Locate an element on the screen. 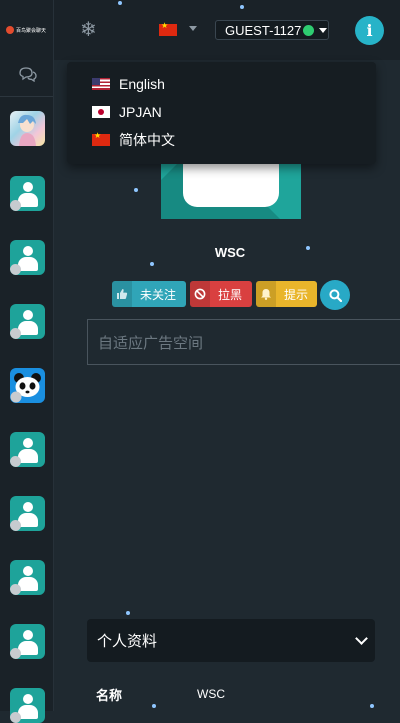 The height and width of the screenshot is (723, 400). language-label: 简体中文 is located at coordinates (147, 140).